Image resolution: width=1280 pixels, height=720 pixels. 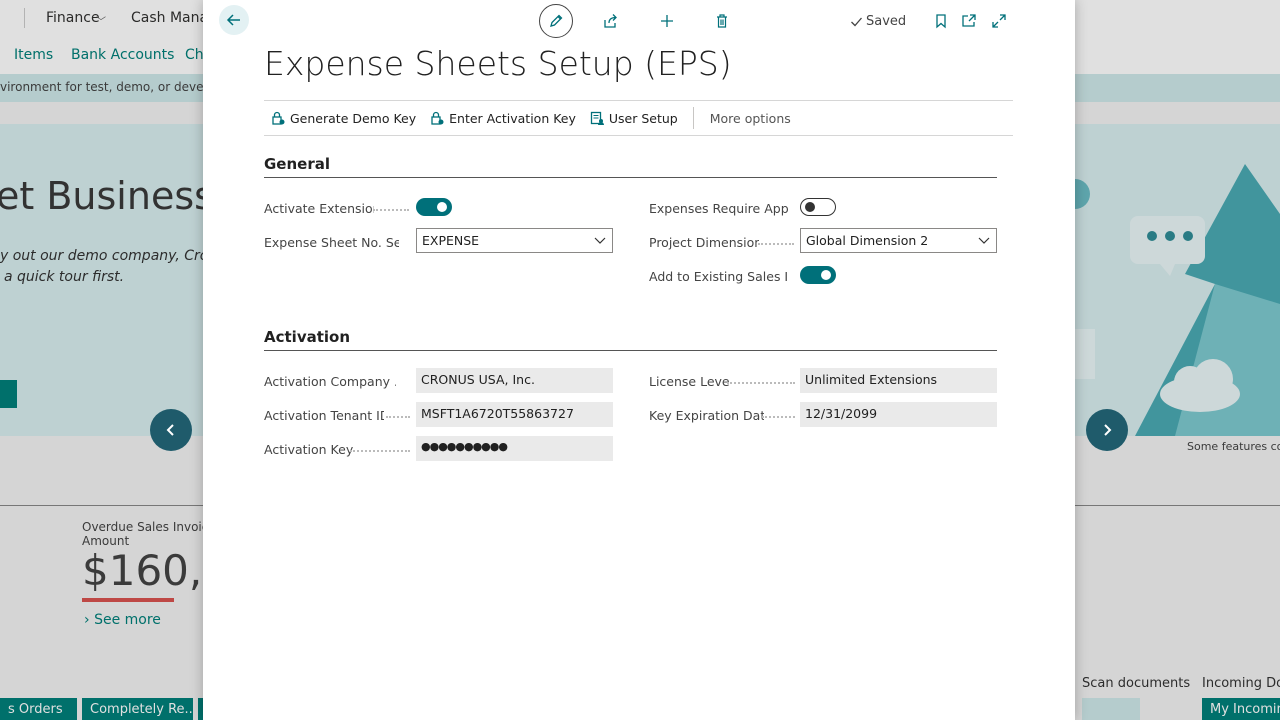 What do you see at coordinates (898, 414) in the screenshot?
I see `key-expiration-date-field: 12/31/2099` at bounding box center [898, 414].